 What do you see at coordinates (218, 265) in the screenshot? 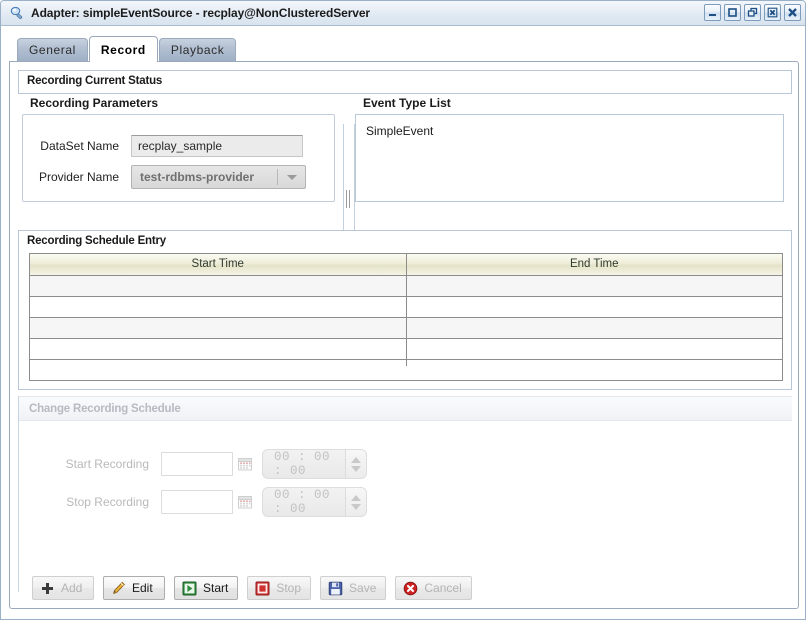
I see `column-header-start-time: Start Time` at bounding box center [218, 265].